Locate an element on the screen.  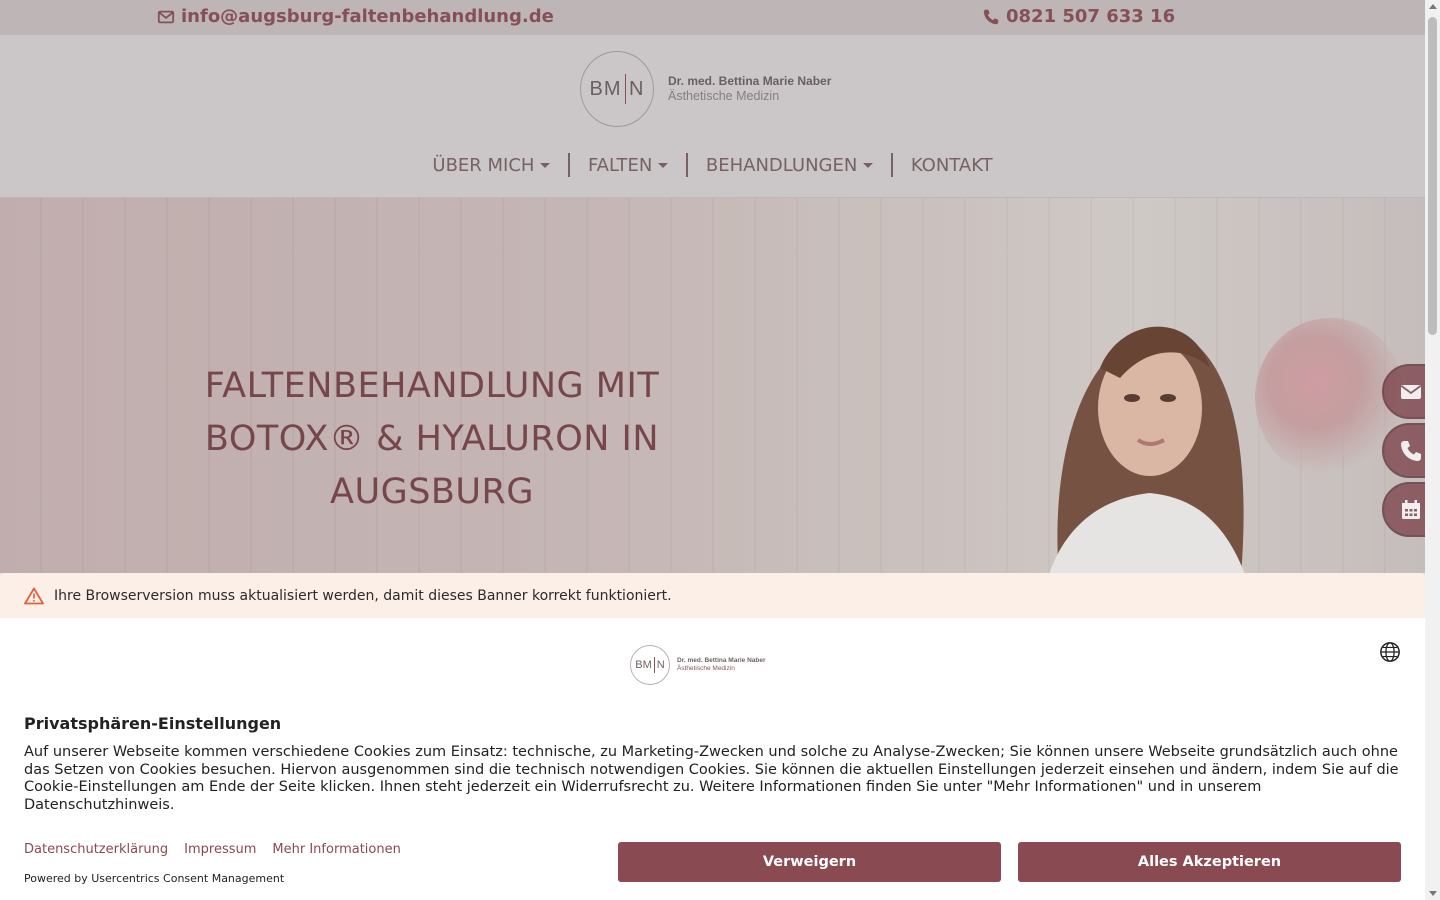
logo-subtitle: Ästhetische Medizin is located at coordinates (724, 96).